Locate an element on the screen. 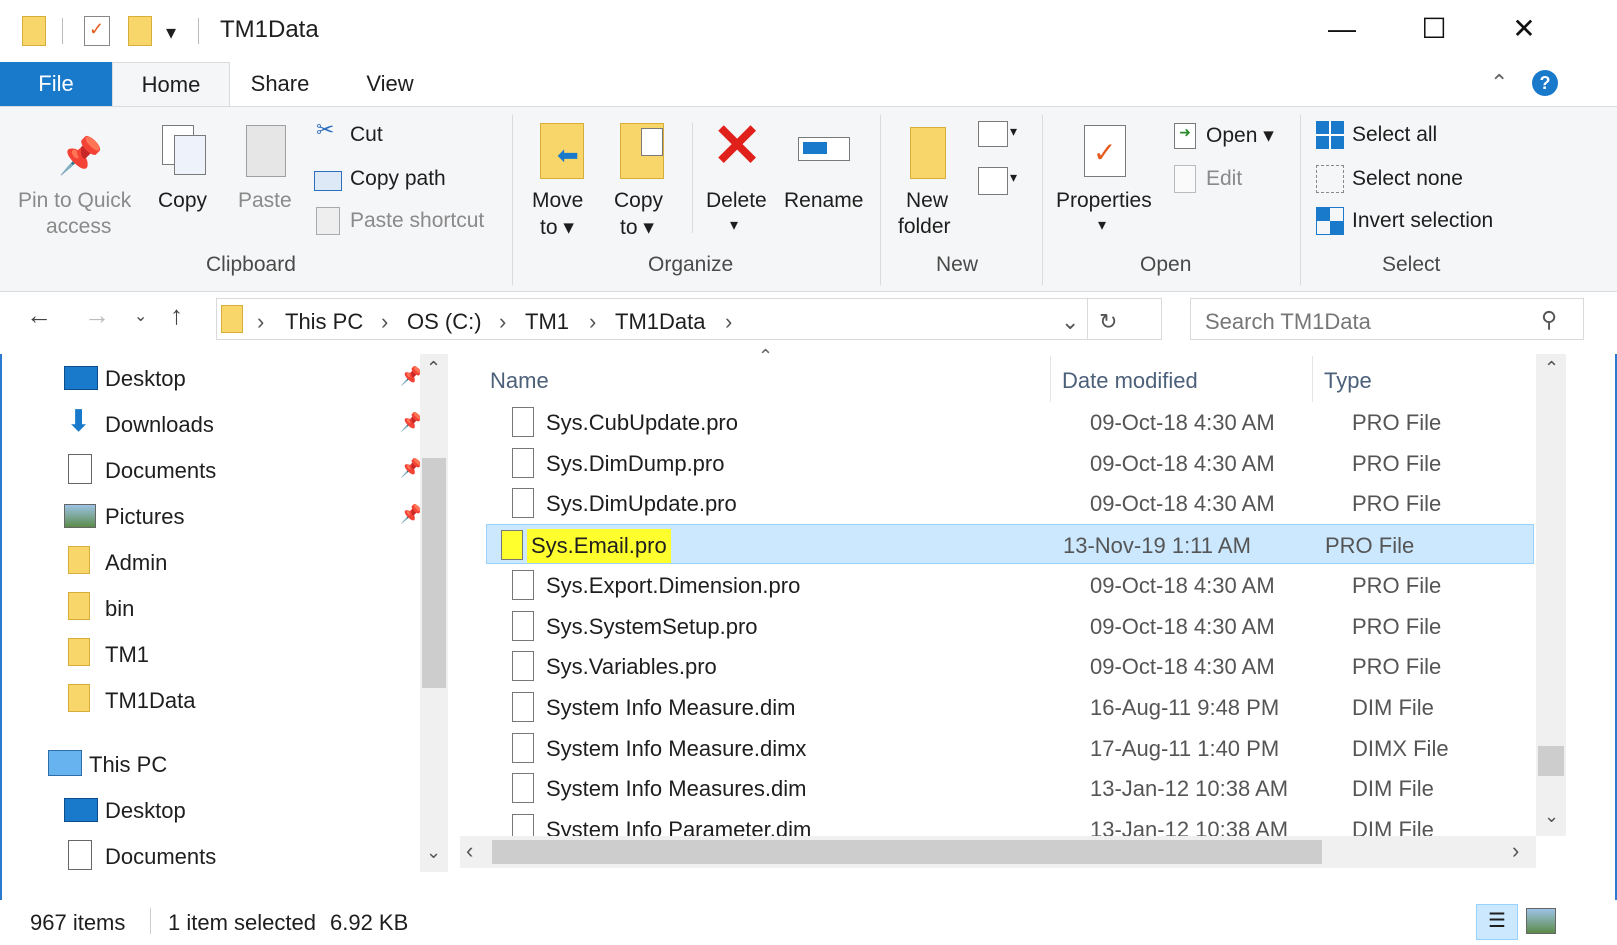  file-name: Sys.DimDump.pro is located at coordinates (635, 463).